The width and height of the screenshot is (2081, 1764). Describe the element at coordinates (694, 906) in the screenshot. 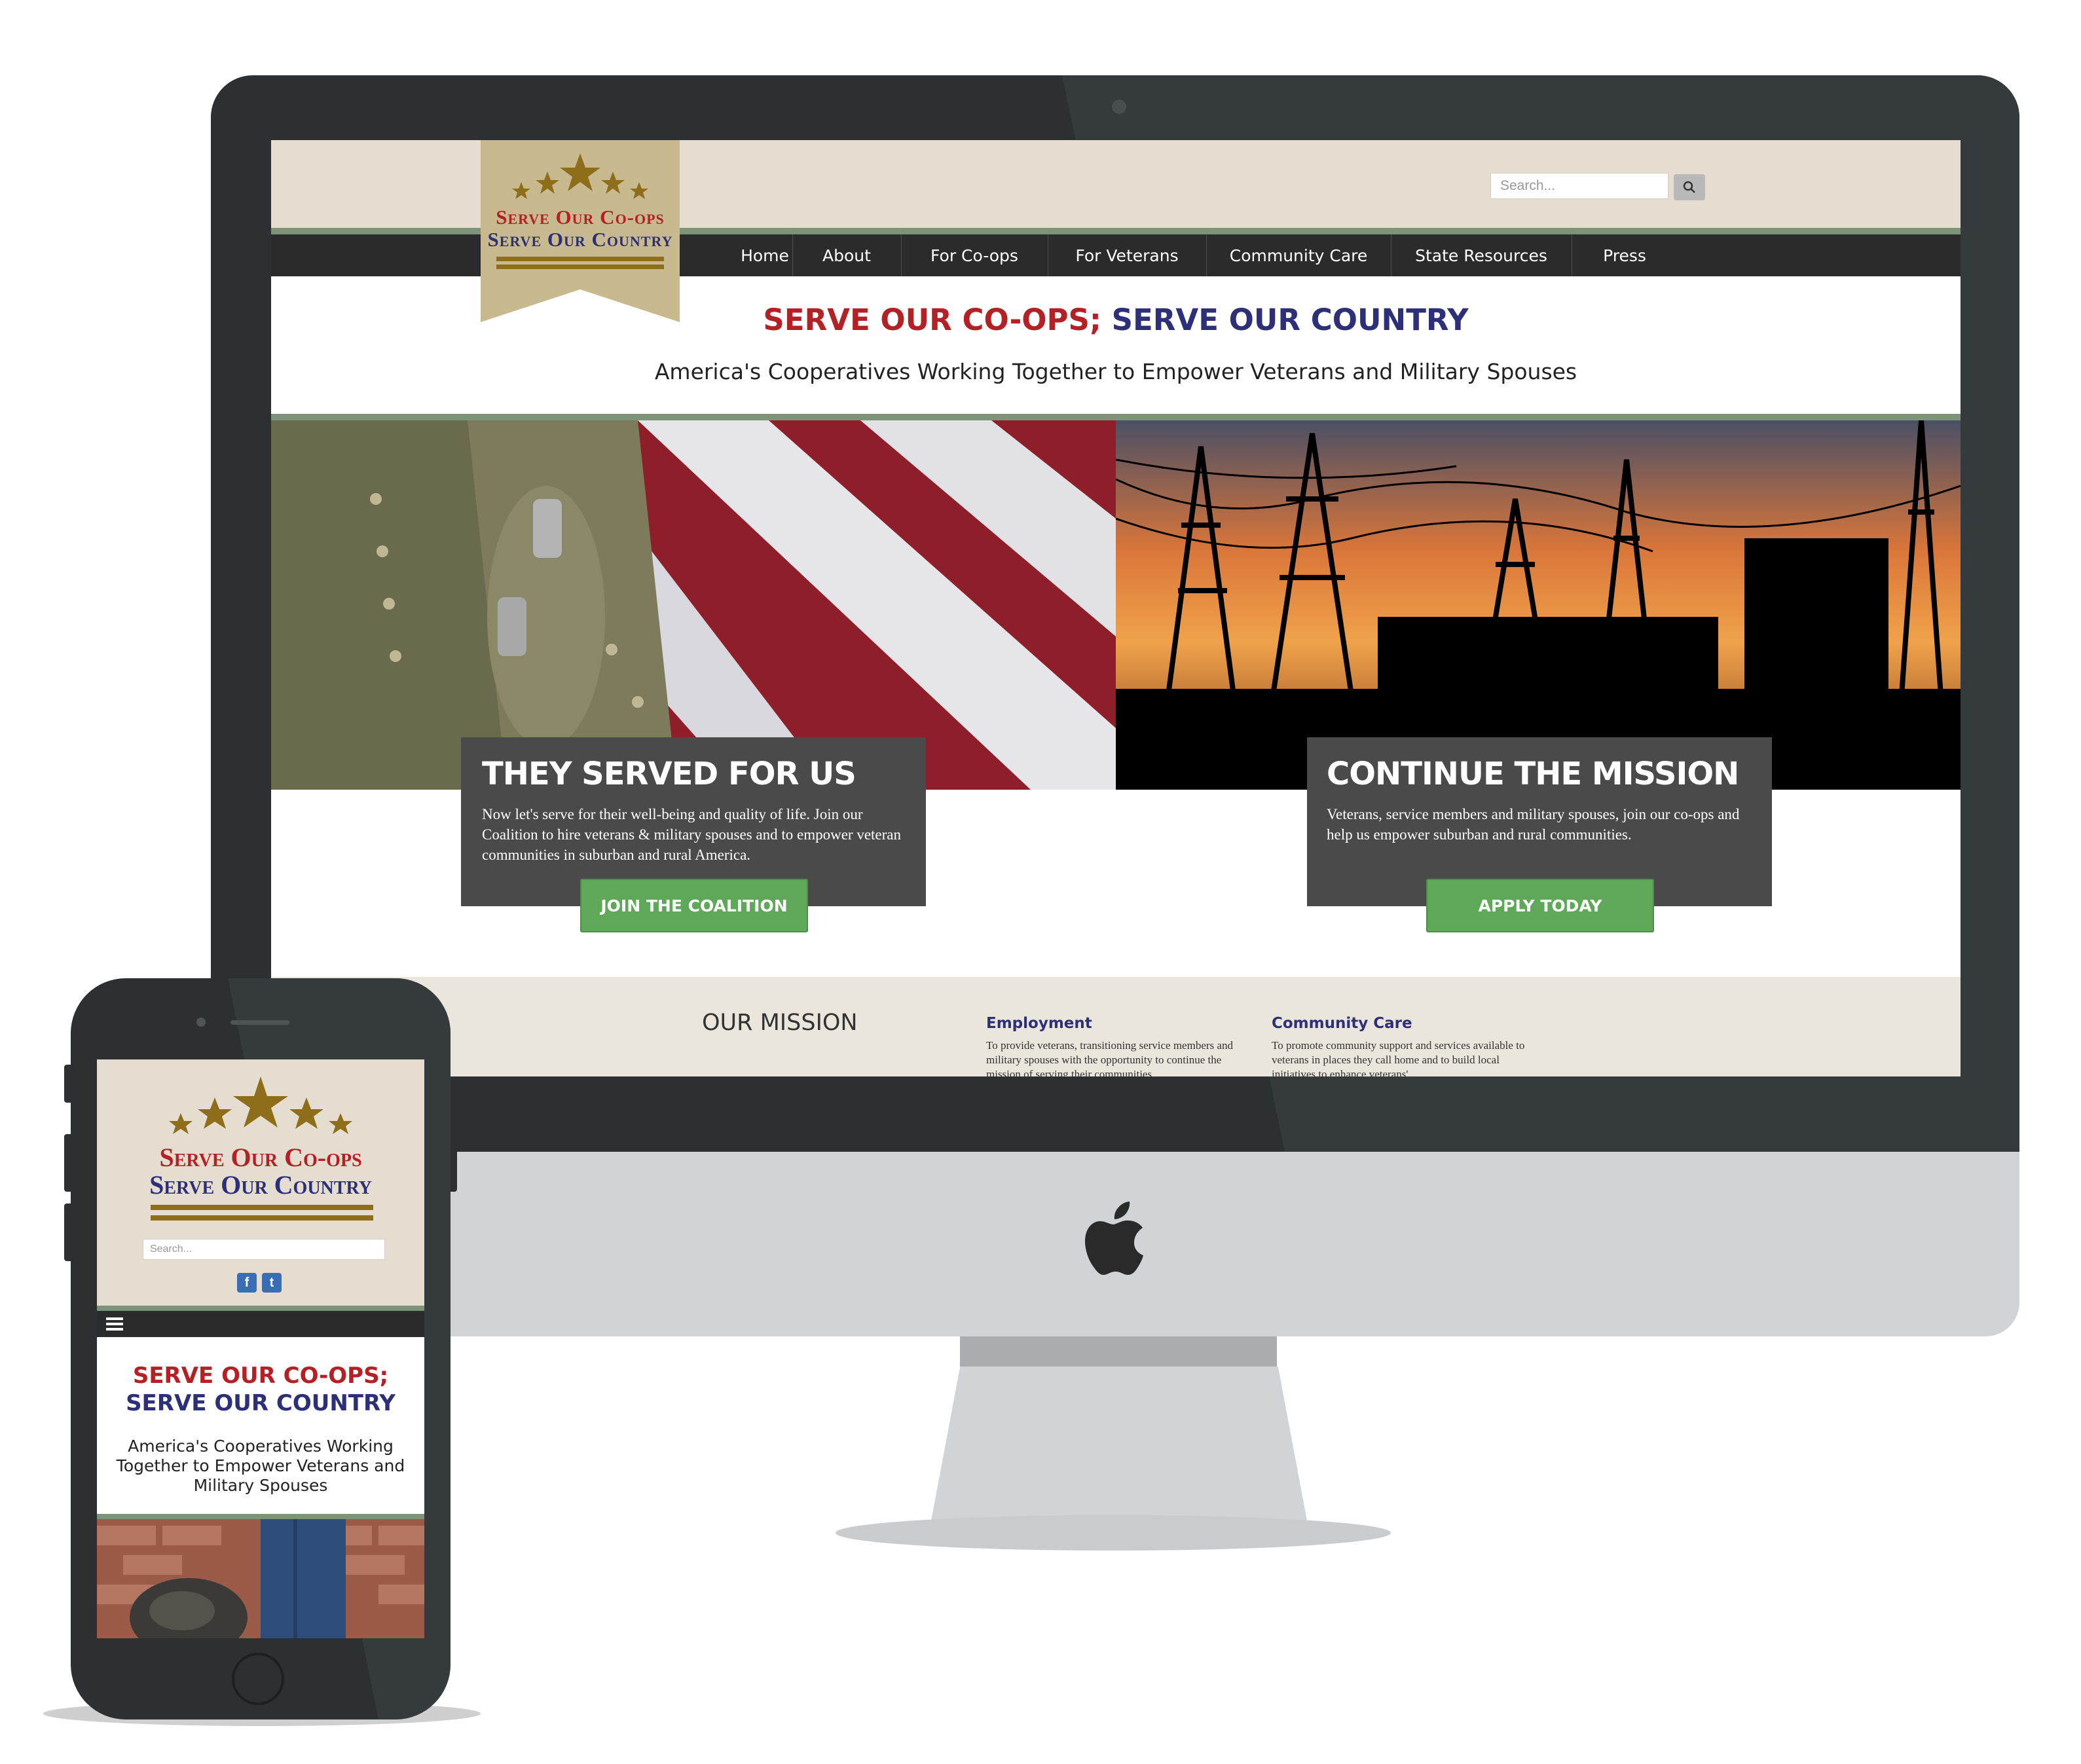

I see `join-coalition-button: JOIN THE COALITION` at that location.